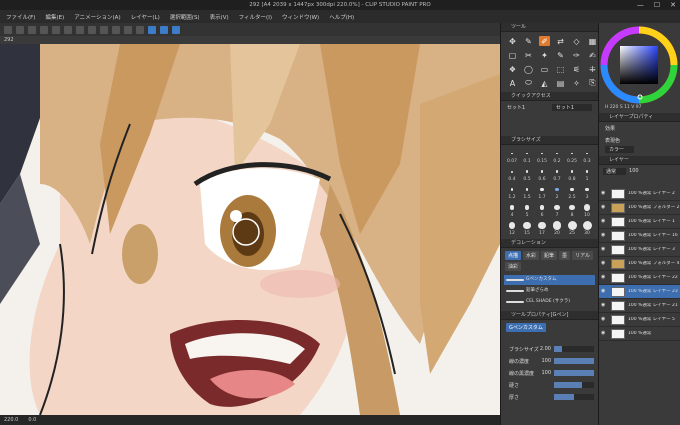 This screenshot has width=680, height=425. Describe the element at coordinates (639, 194) in the screenshot. I see `layer-row: ◉ 100 %通常 レイヤー 2` at that location.